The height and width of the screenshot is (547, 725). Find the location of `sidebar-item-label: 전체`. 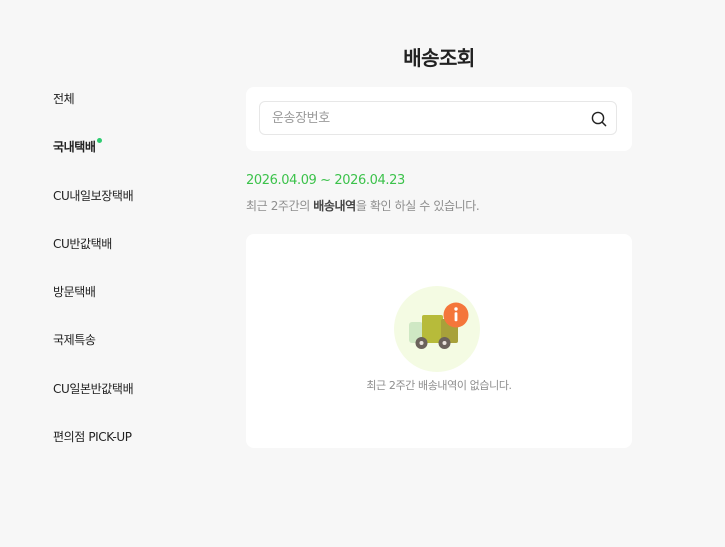

sidebar-item-label: 전체 is located at coordinates (64, 99).